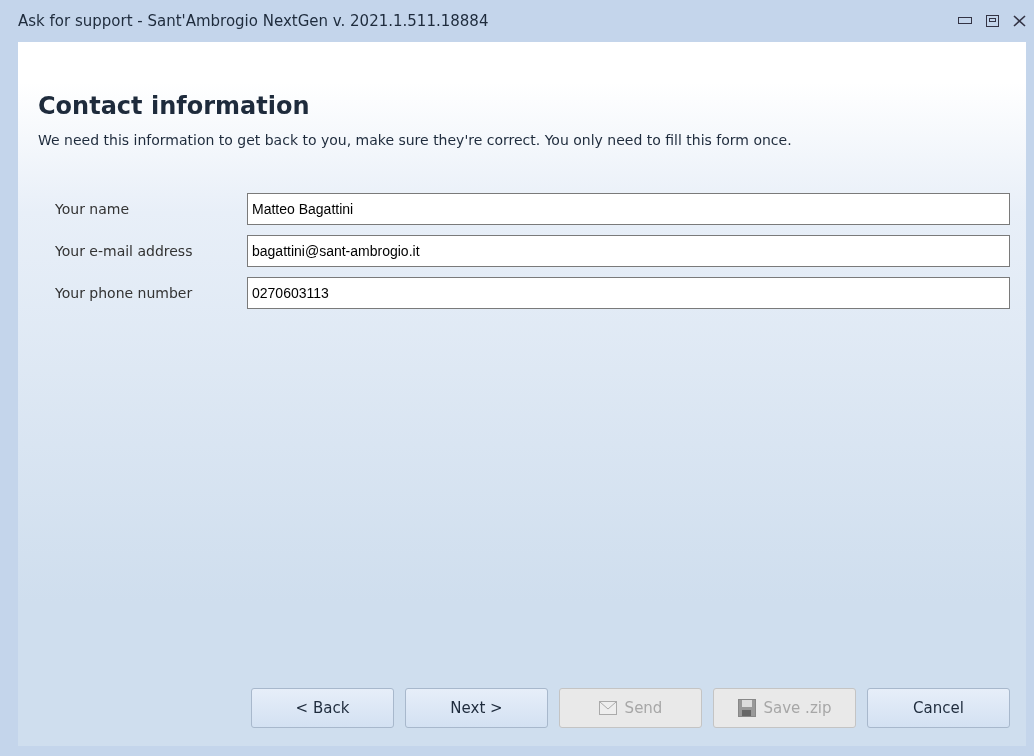 Image resolution: width=1034 pixels, height=756 pixels. What do you see at coordinates (607, 708) in the screenshot?
I see `envelope-icon` at bounding box center [607, 708].